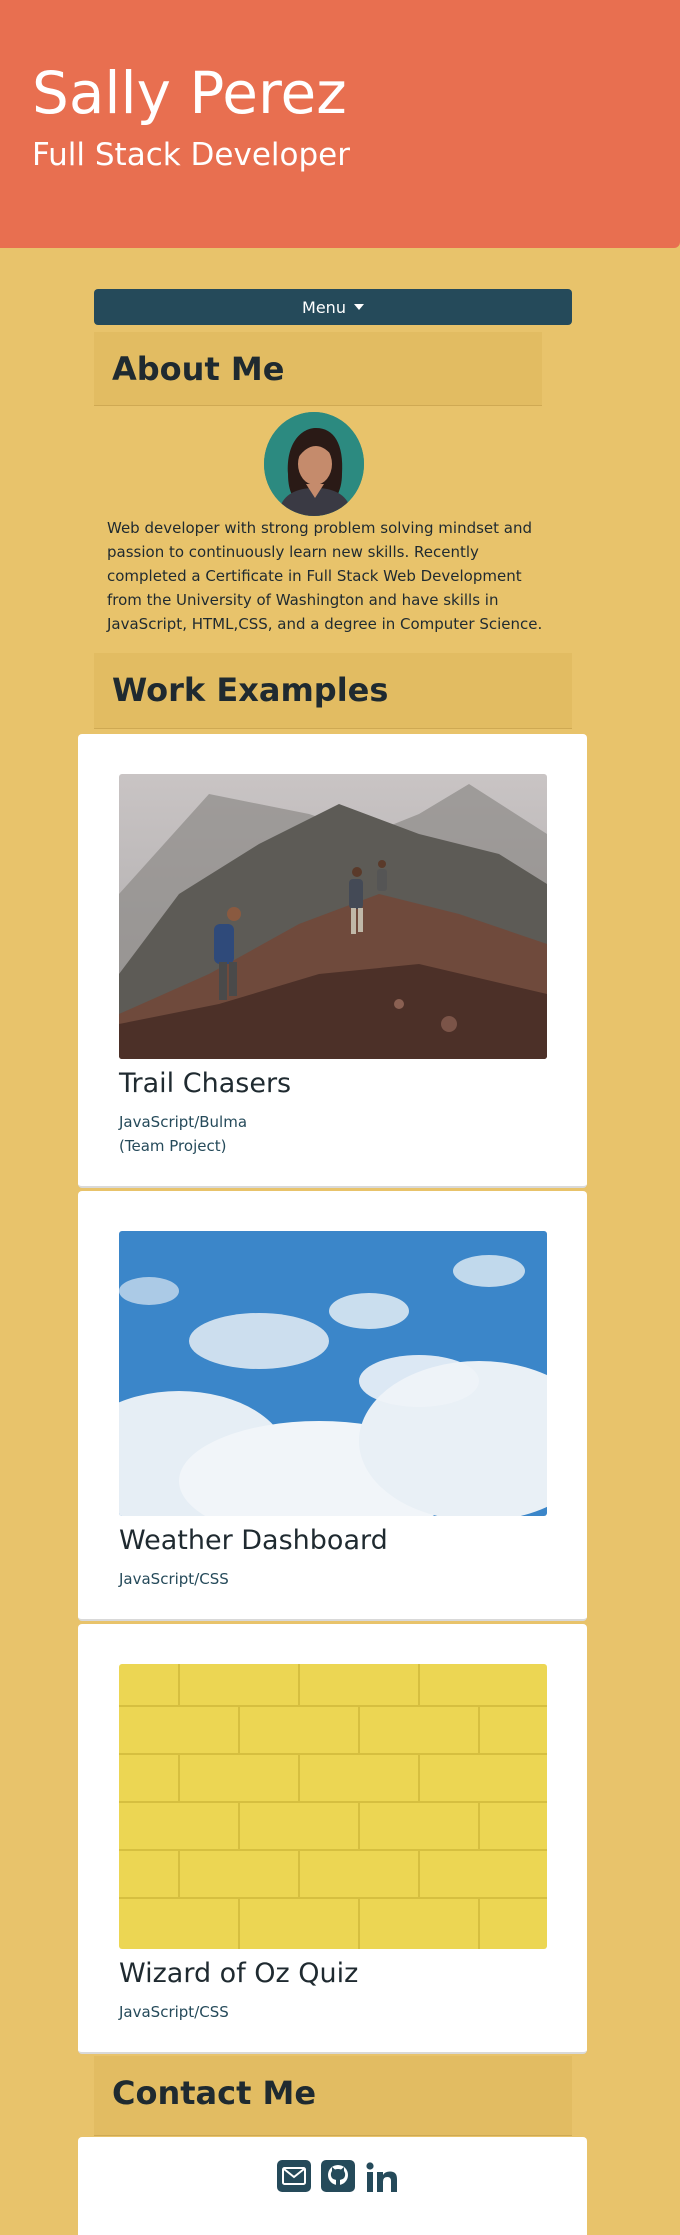 This screenshot has width=680, height=2235. What do you see at coordinates (191, 155) in the screenshot?
I see `site-owner-role: Full Stack Developer` at bounding box center [191, 155].